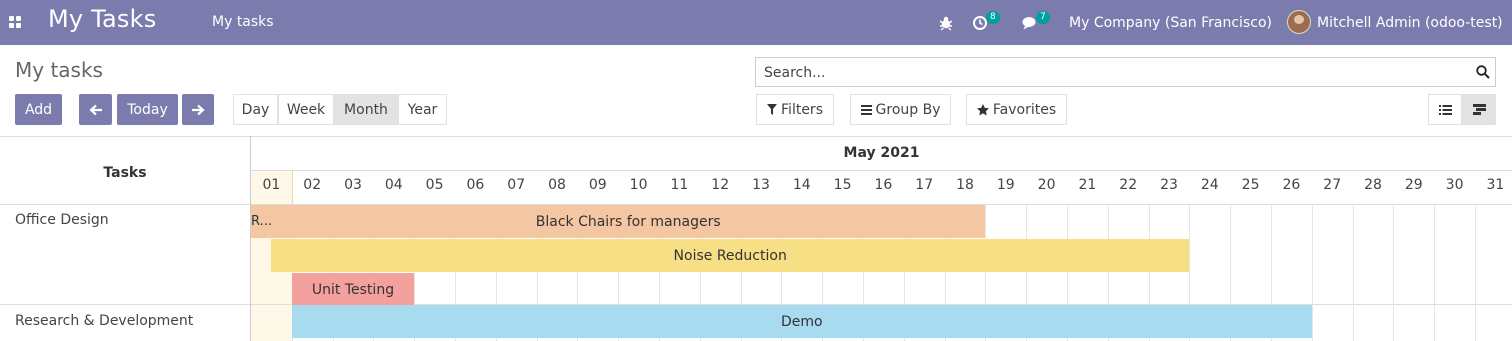 The image size is (1512, 341). I want to click on search-box, so click(1125, 72).